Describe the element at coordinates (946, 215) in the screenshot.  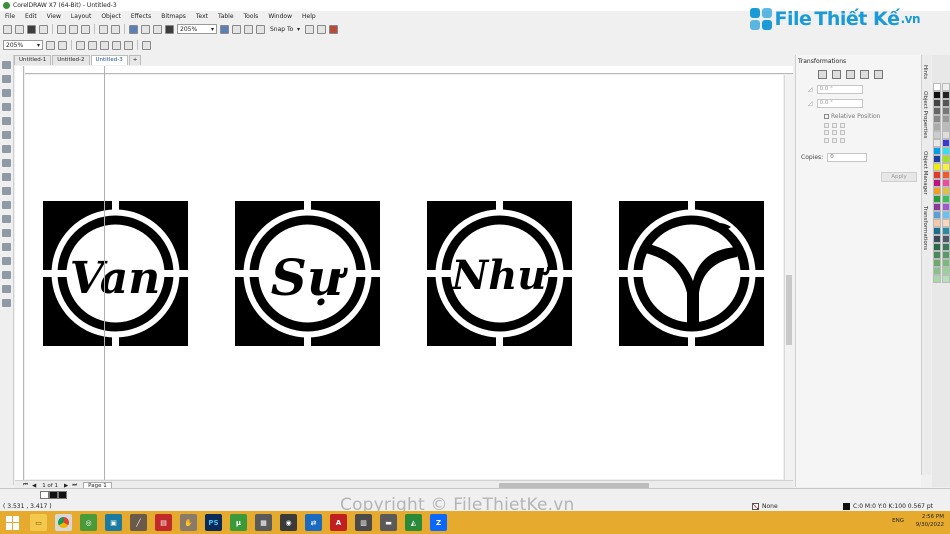
I see `swatch-sky` at that location.